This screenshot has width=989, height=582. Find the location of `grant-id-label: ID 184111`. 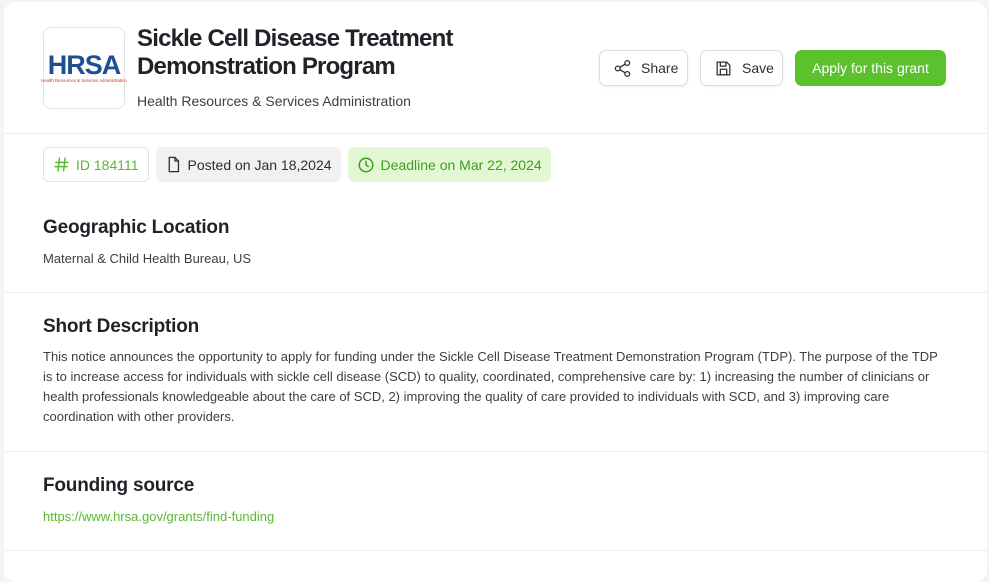

grant-id-label: ID 184111 is located at coordinates (107, 164).